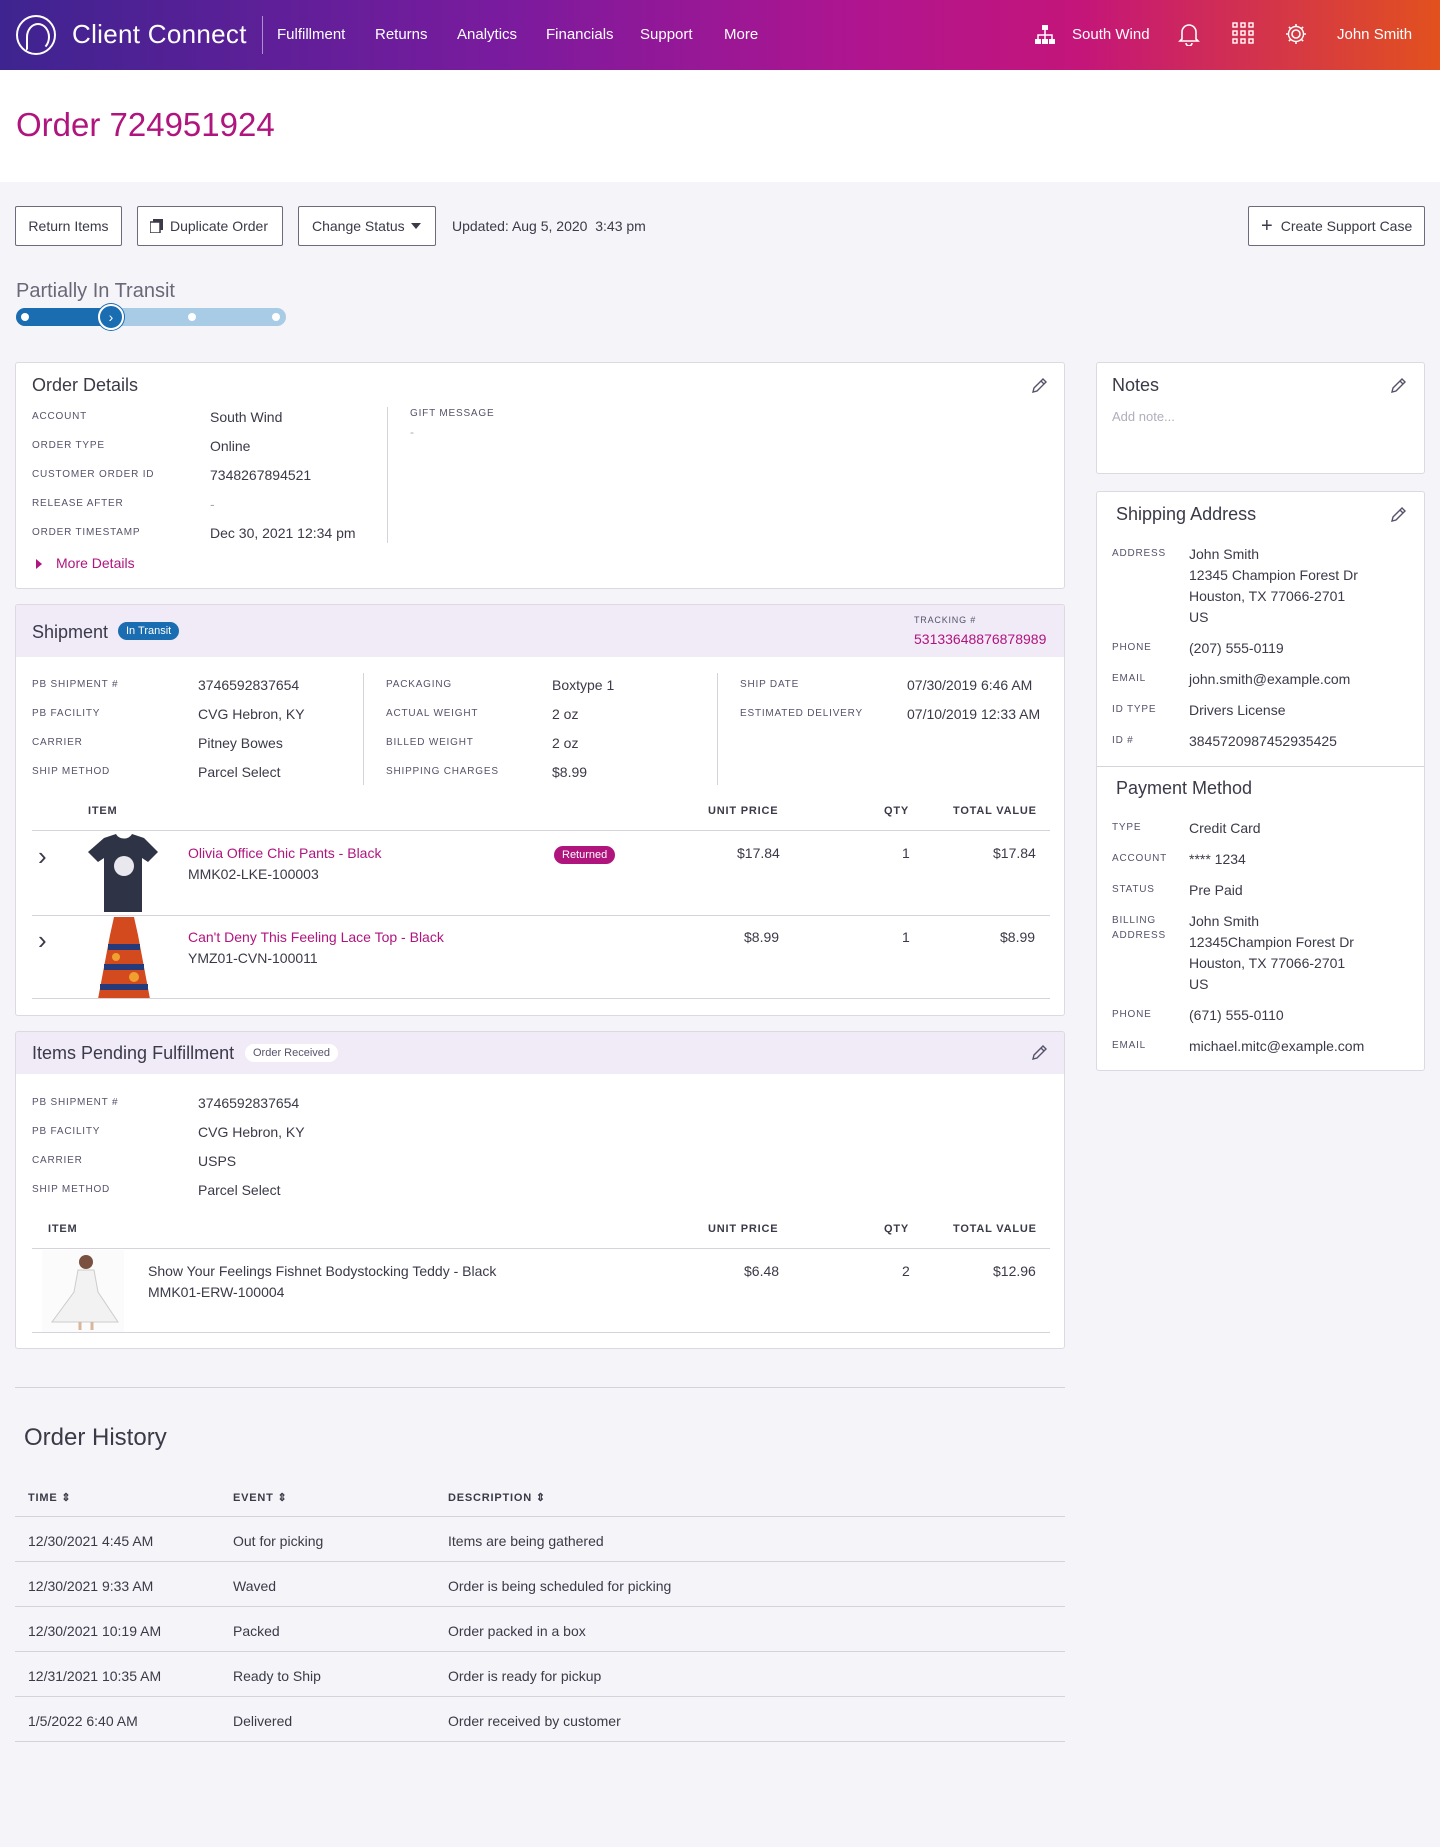  I want to click on history-time: 12/30/2021 10:19 AM, so click(95, 1631).